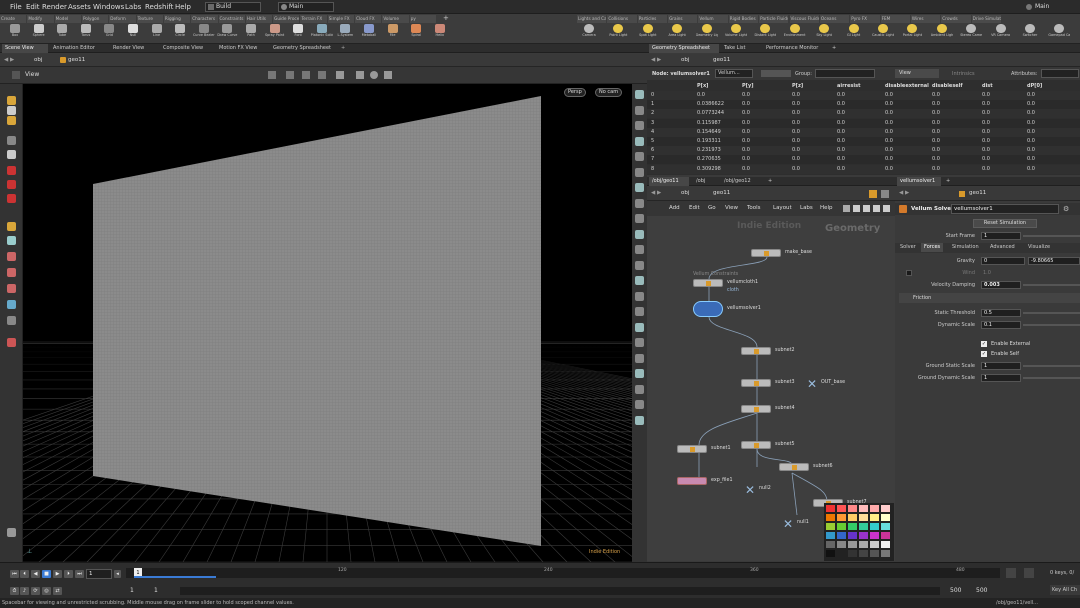 The width and height of the screenshot is (1080, 608). I want to click on shelf-tool: Helix, so click(440, 34).